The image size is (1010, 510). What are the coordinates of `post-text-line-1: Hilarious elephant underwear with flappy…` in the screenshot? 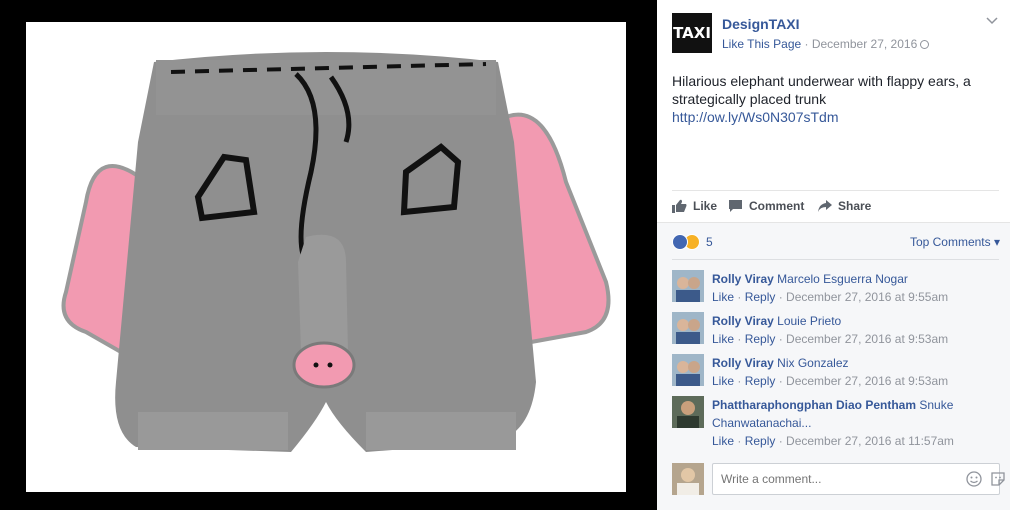 It's located at (821, 81).